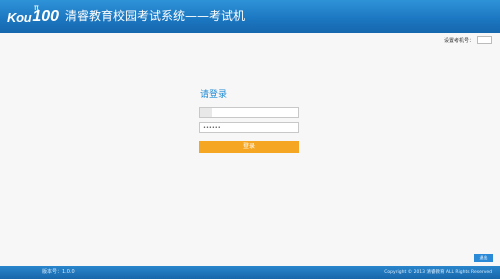 This screenshot has height=279, width=500. What do you see at coordinates (33, 15) in the screenshot?
I see `kouyu100-logo: Kou 100 π` at bounding box center [33, 15].